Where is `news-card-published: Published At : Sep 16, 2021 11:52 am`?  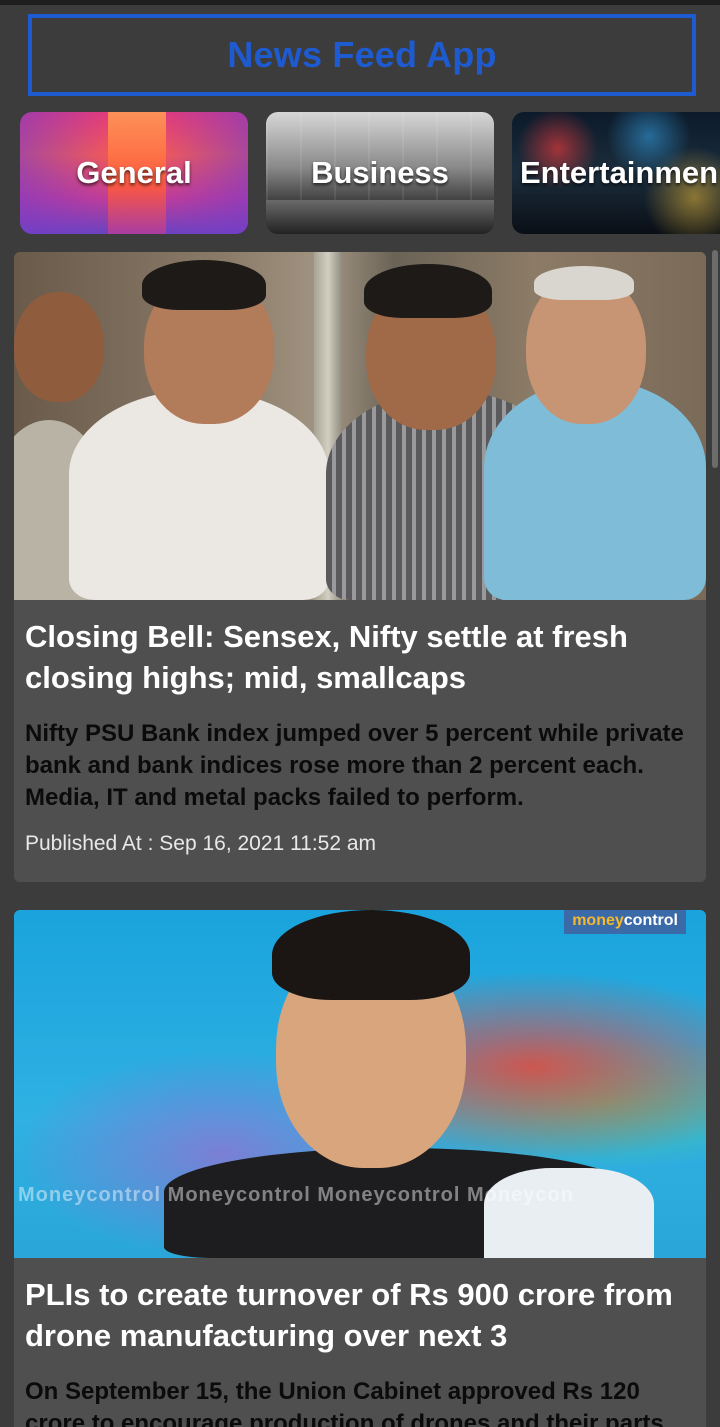 news-card-published: Published At : Sep 16, 2021 11:52 am is located at coordinates (201, 843).